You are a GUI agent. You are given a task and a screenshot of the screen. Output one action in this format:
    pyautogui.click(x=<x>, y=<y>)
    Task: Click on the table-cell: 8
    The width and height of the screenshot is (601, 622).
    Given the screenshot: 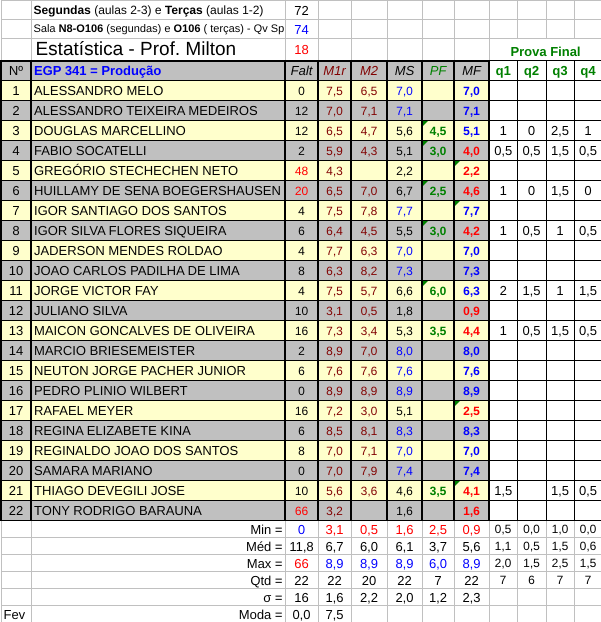 What is the action you would take?
    pyautogui.click(x=301, y=270)
    